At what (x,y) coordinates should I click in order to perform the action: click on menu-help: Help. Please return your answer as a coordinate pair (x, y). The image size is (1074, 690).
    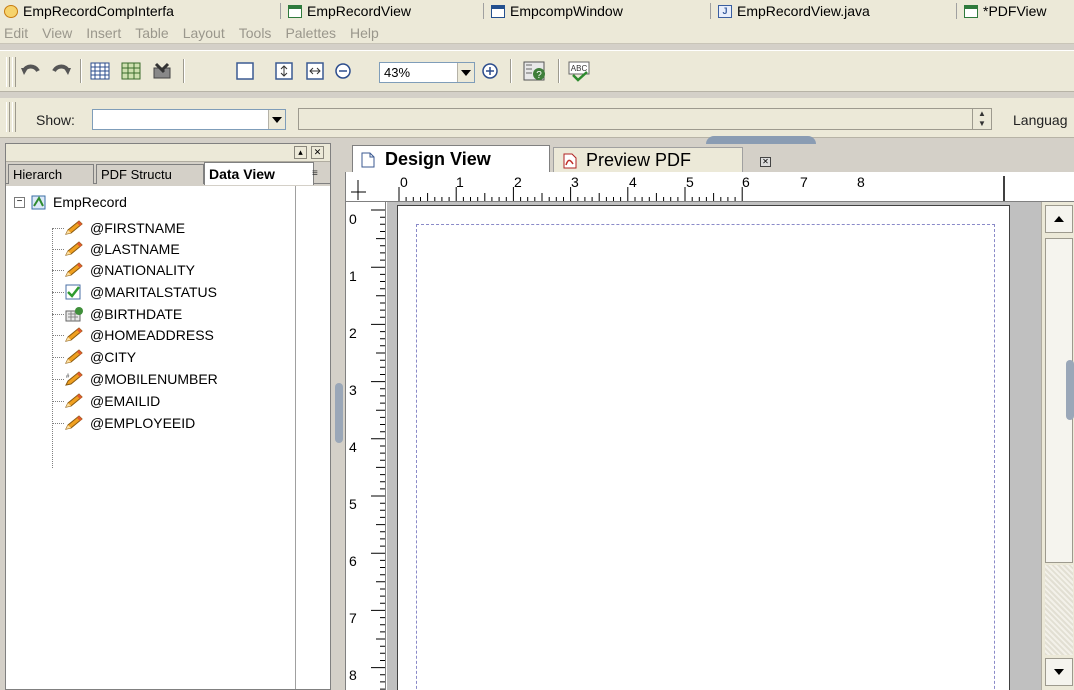
    Looking at the image, I should click on (364, 33).